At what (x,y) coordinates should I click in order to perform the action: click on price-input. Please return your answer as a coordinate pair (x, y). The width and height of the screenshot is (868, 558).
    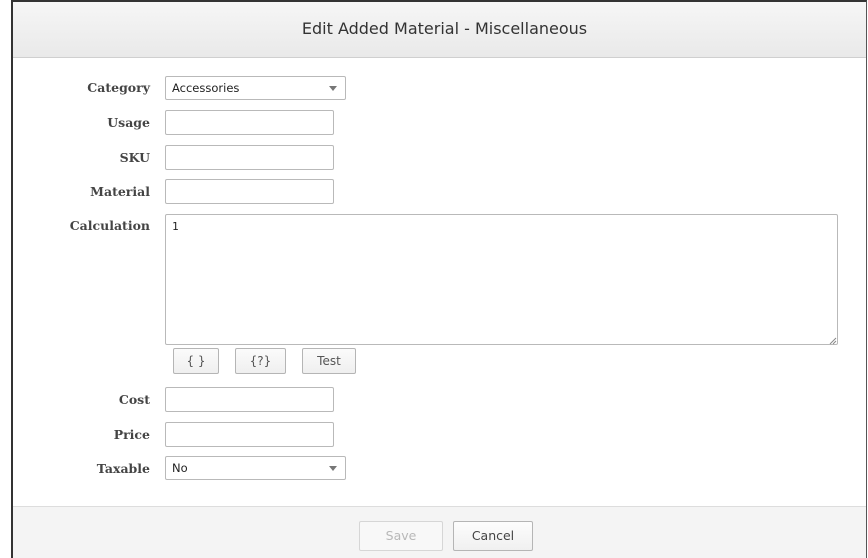
    Looking at the image, I should click on (249, 434).